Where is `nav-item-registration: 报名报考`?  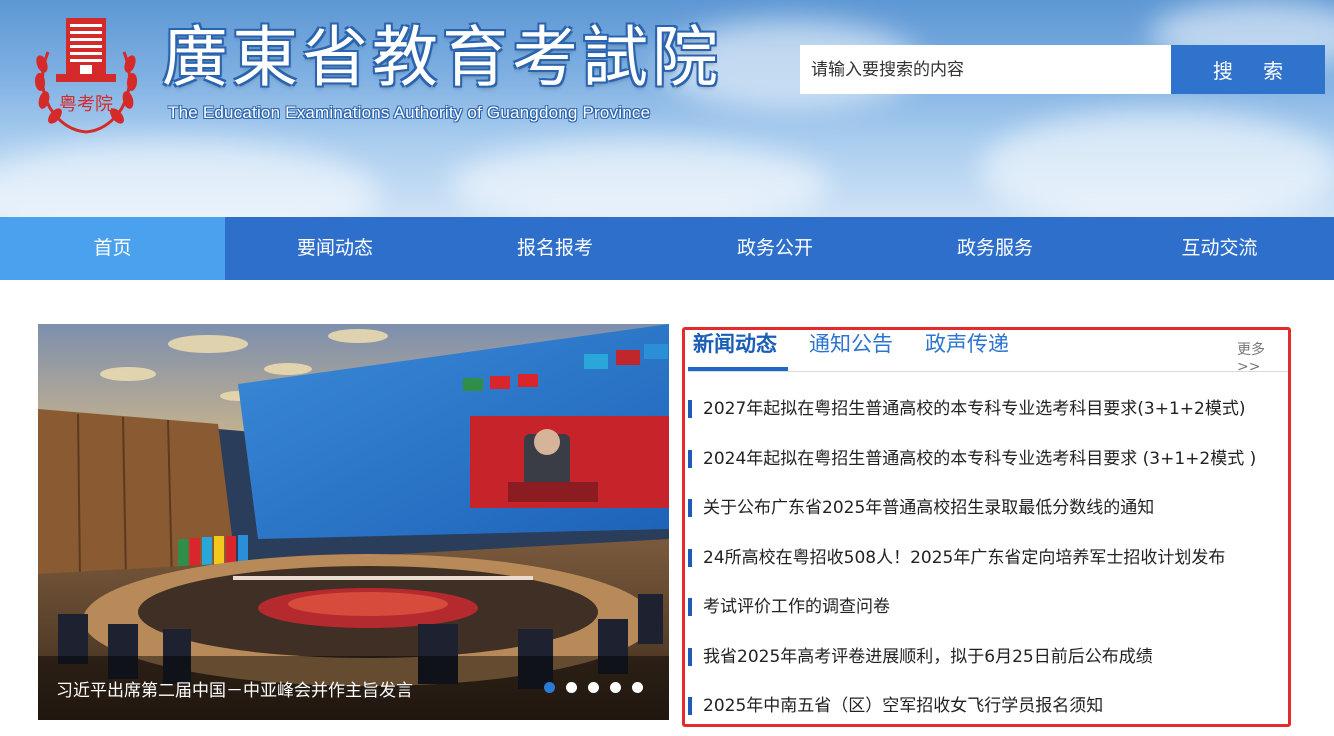
nav-item-registration: 报名报考 is located at coordinates (555, 248).